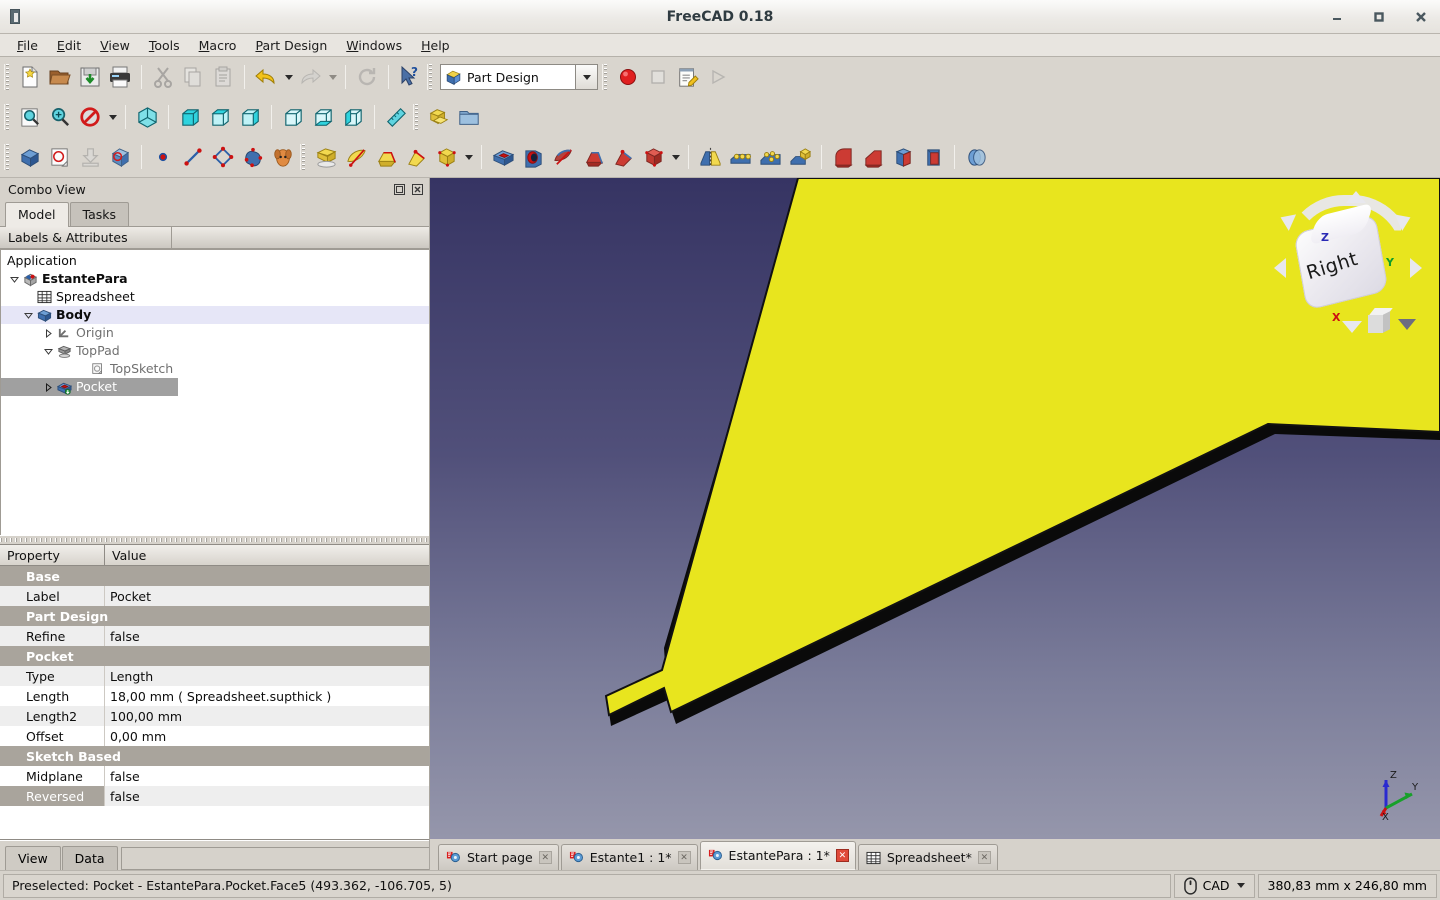 Image resolution: width=1440 pixels, height=900 pixels. Describe the element at coordinates (353, 117) in the screenshot. I see `left-view-icon` at that location.